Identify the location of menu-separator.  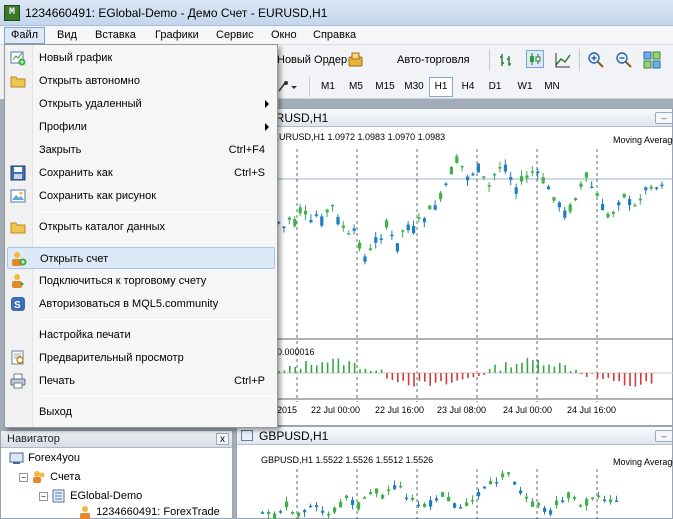
(156, 242).